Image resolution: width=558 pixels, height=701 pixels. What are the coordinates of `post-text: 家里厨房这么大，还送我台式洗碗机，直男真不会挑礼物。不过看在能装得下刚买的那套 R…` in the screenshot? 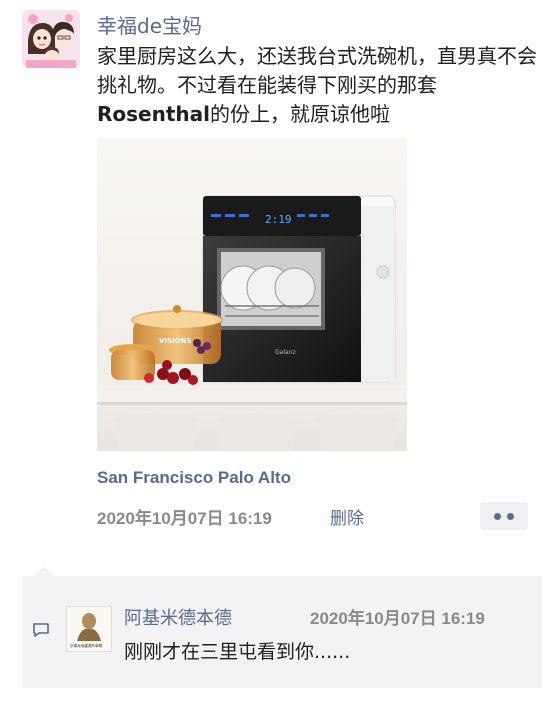 It's located at (317, 85).